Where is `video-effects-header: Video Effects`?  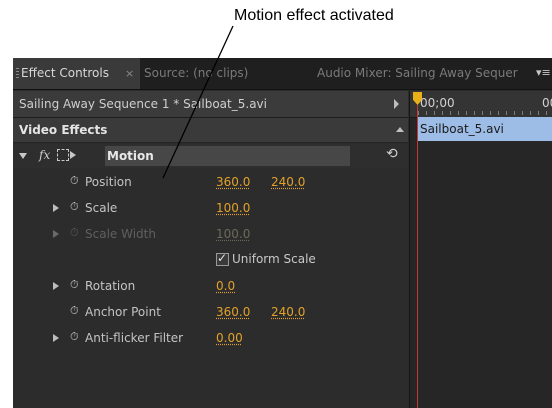
video-effects-header: Video Effects is located at coordinates (210, 130).